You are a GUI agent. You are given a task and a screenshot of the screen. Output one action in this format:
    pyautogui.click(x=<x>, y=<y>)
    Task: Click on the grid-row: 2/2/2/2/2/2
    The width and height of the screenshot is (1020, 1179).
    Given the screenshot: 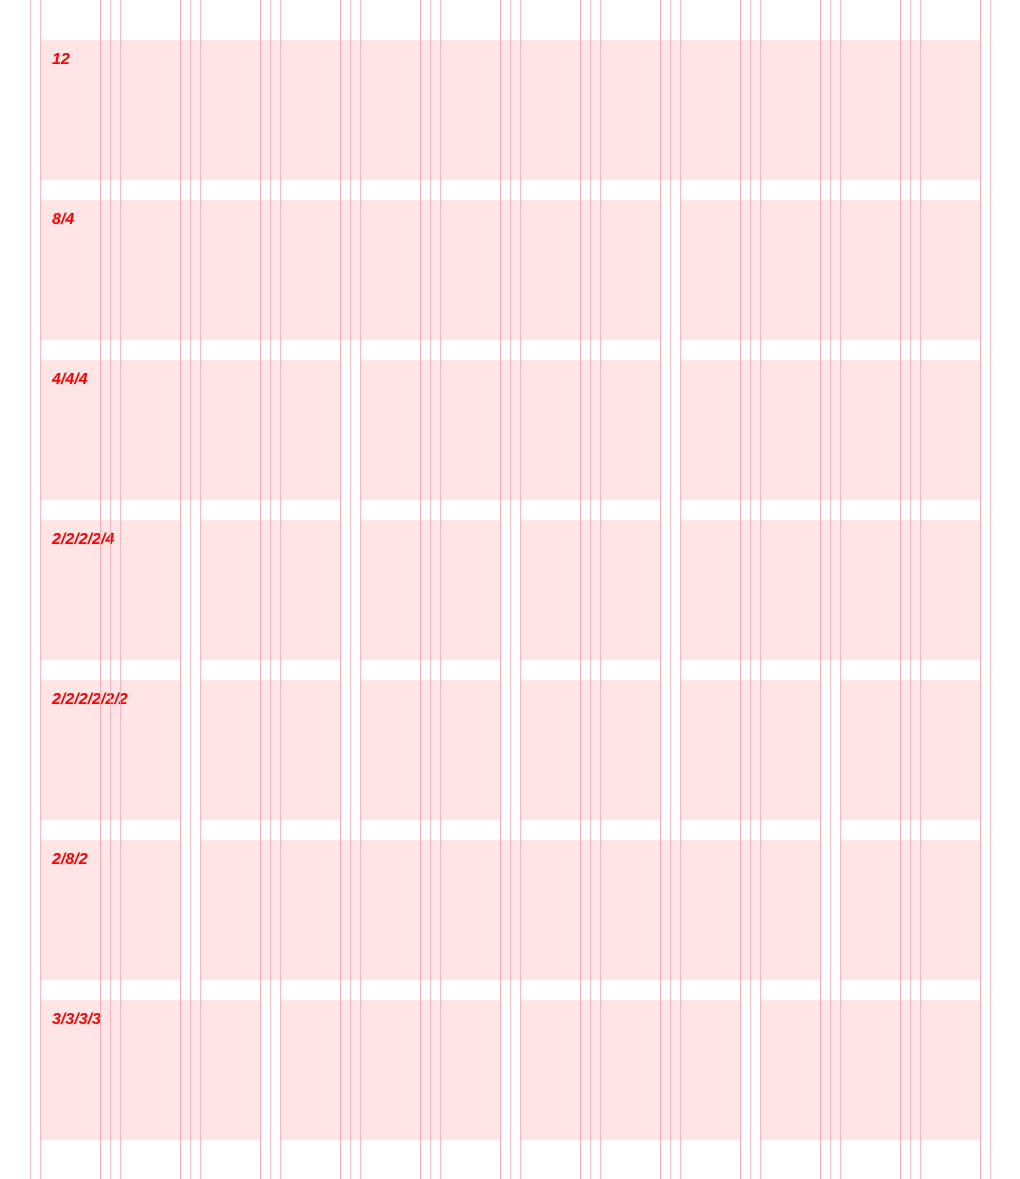 What is the action you would take?
    pyautogui.click(x=510, y=750)
    